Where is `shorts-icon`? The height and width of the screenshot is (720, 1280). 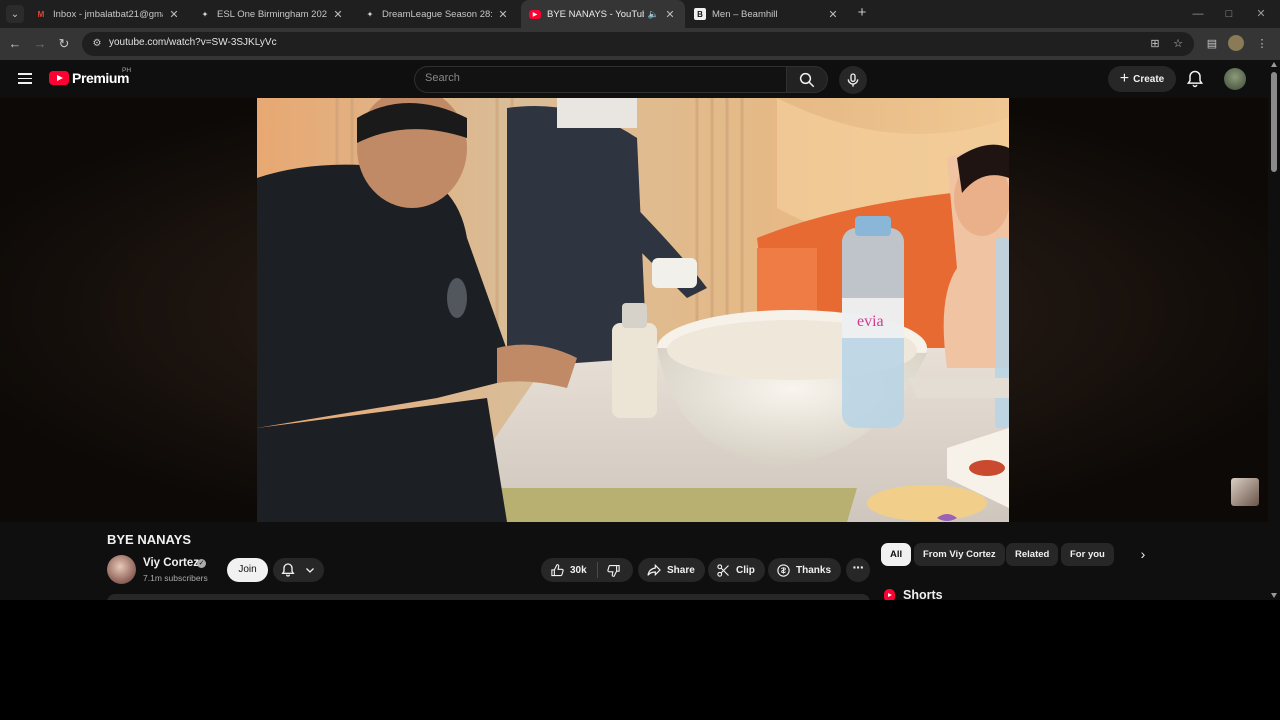 shorts-icon is located at coordinates (889, 594).